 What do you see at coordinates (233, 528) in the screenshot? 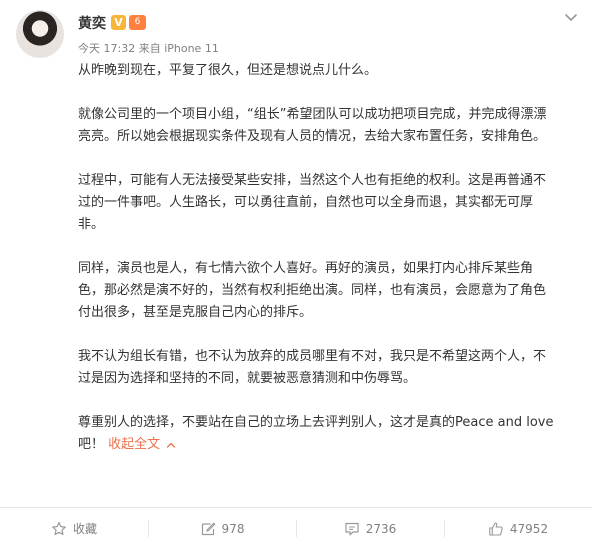
I see `repost-count: 978` at bounding box center [233, 528].